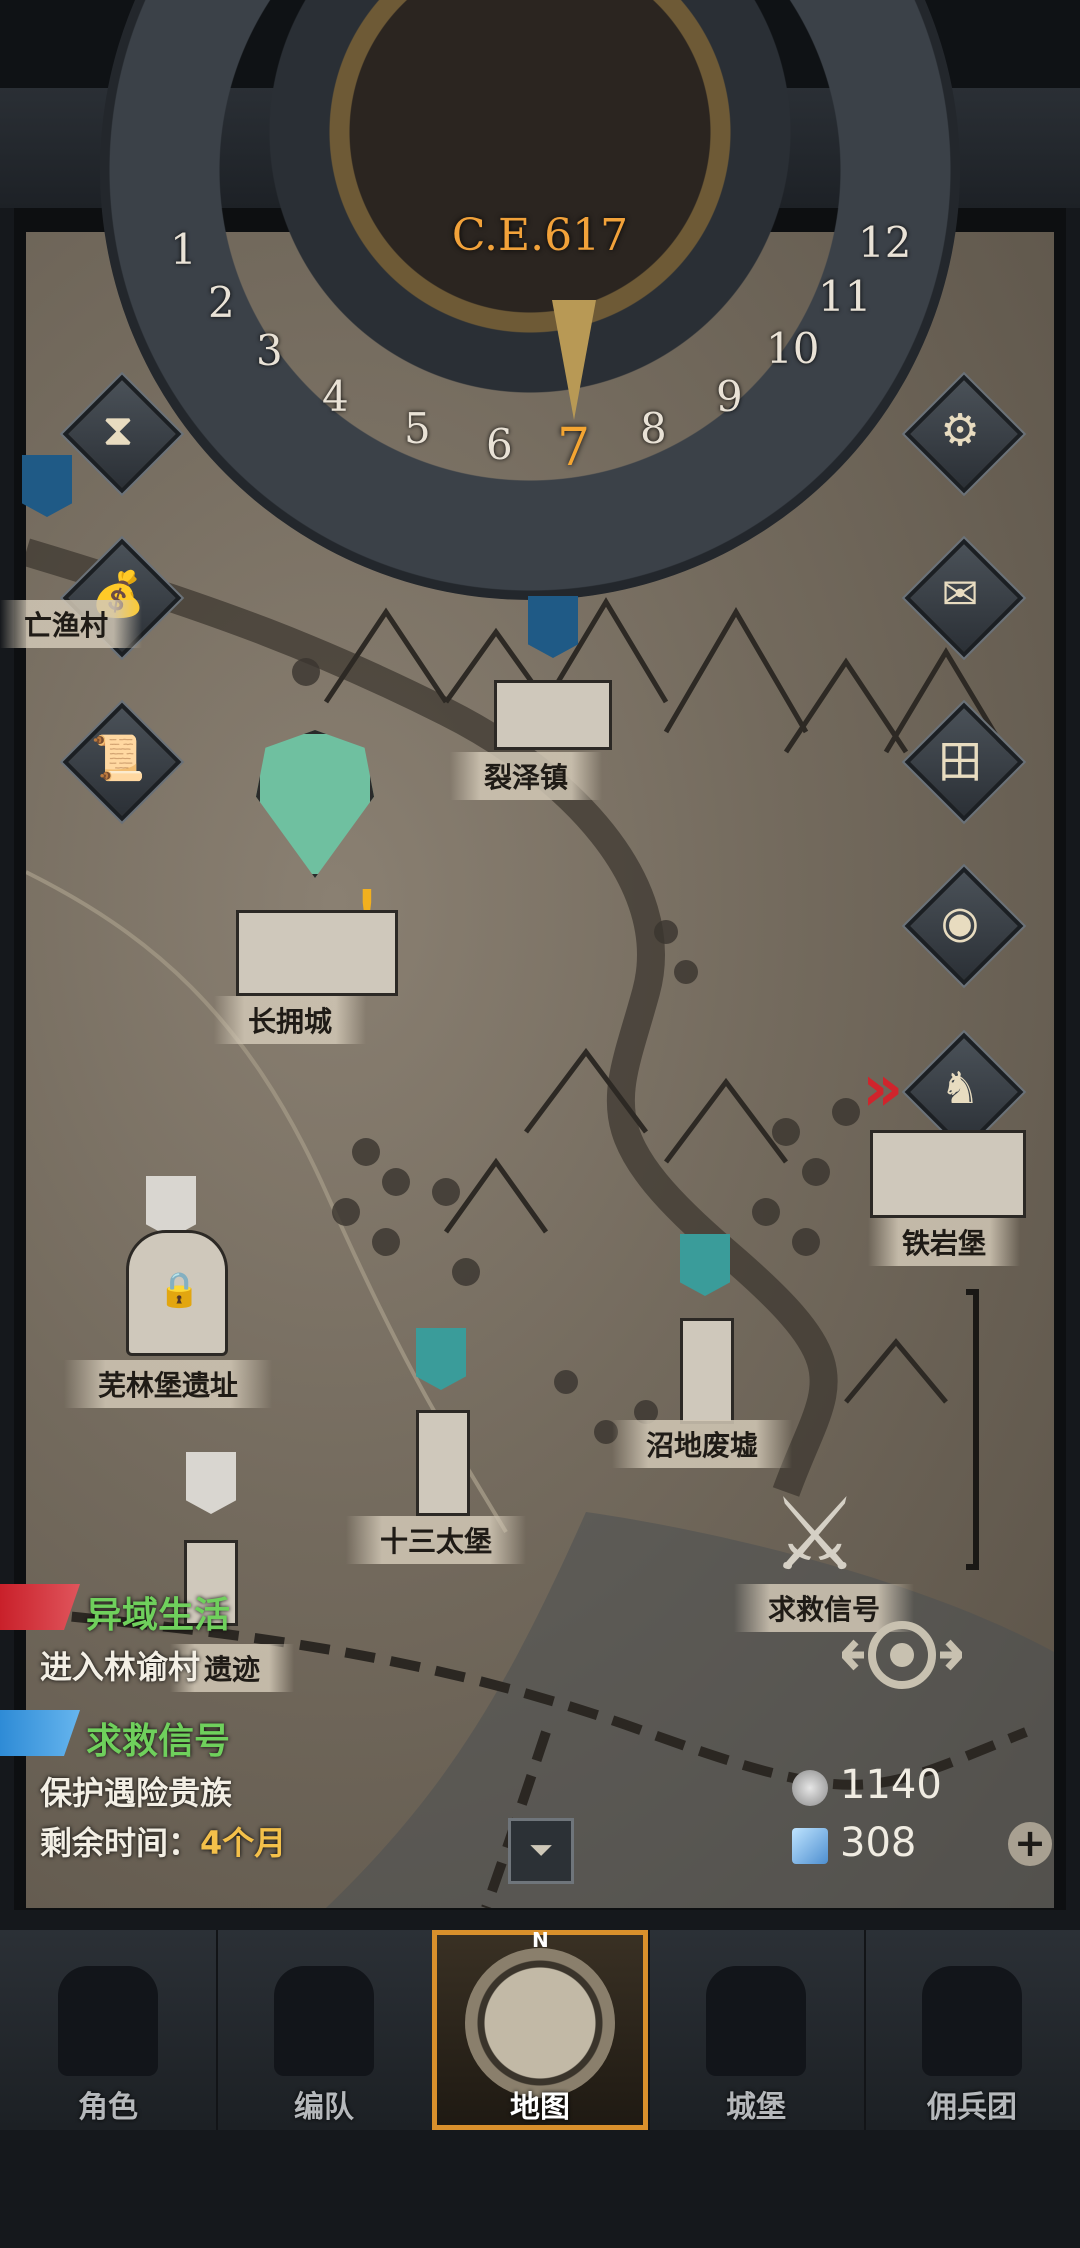 The width and height of the screenshot is (1080, 2248). Describe the element at coordinates (158, 1738) in the screenshot. I see `quest-2-title: 求救信号` at that location.